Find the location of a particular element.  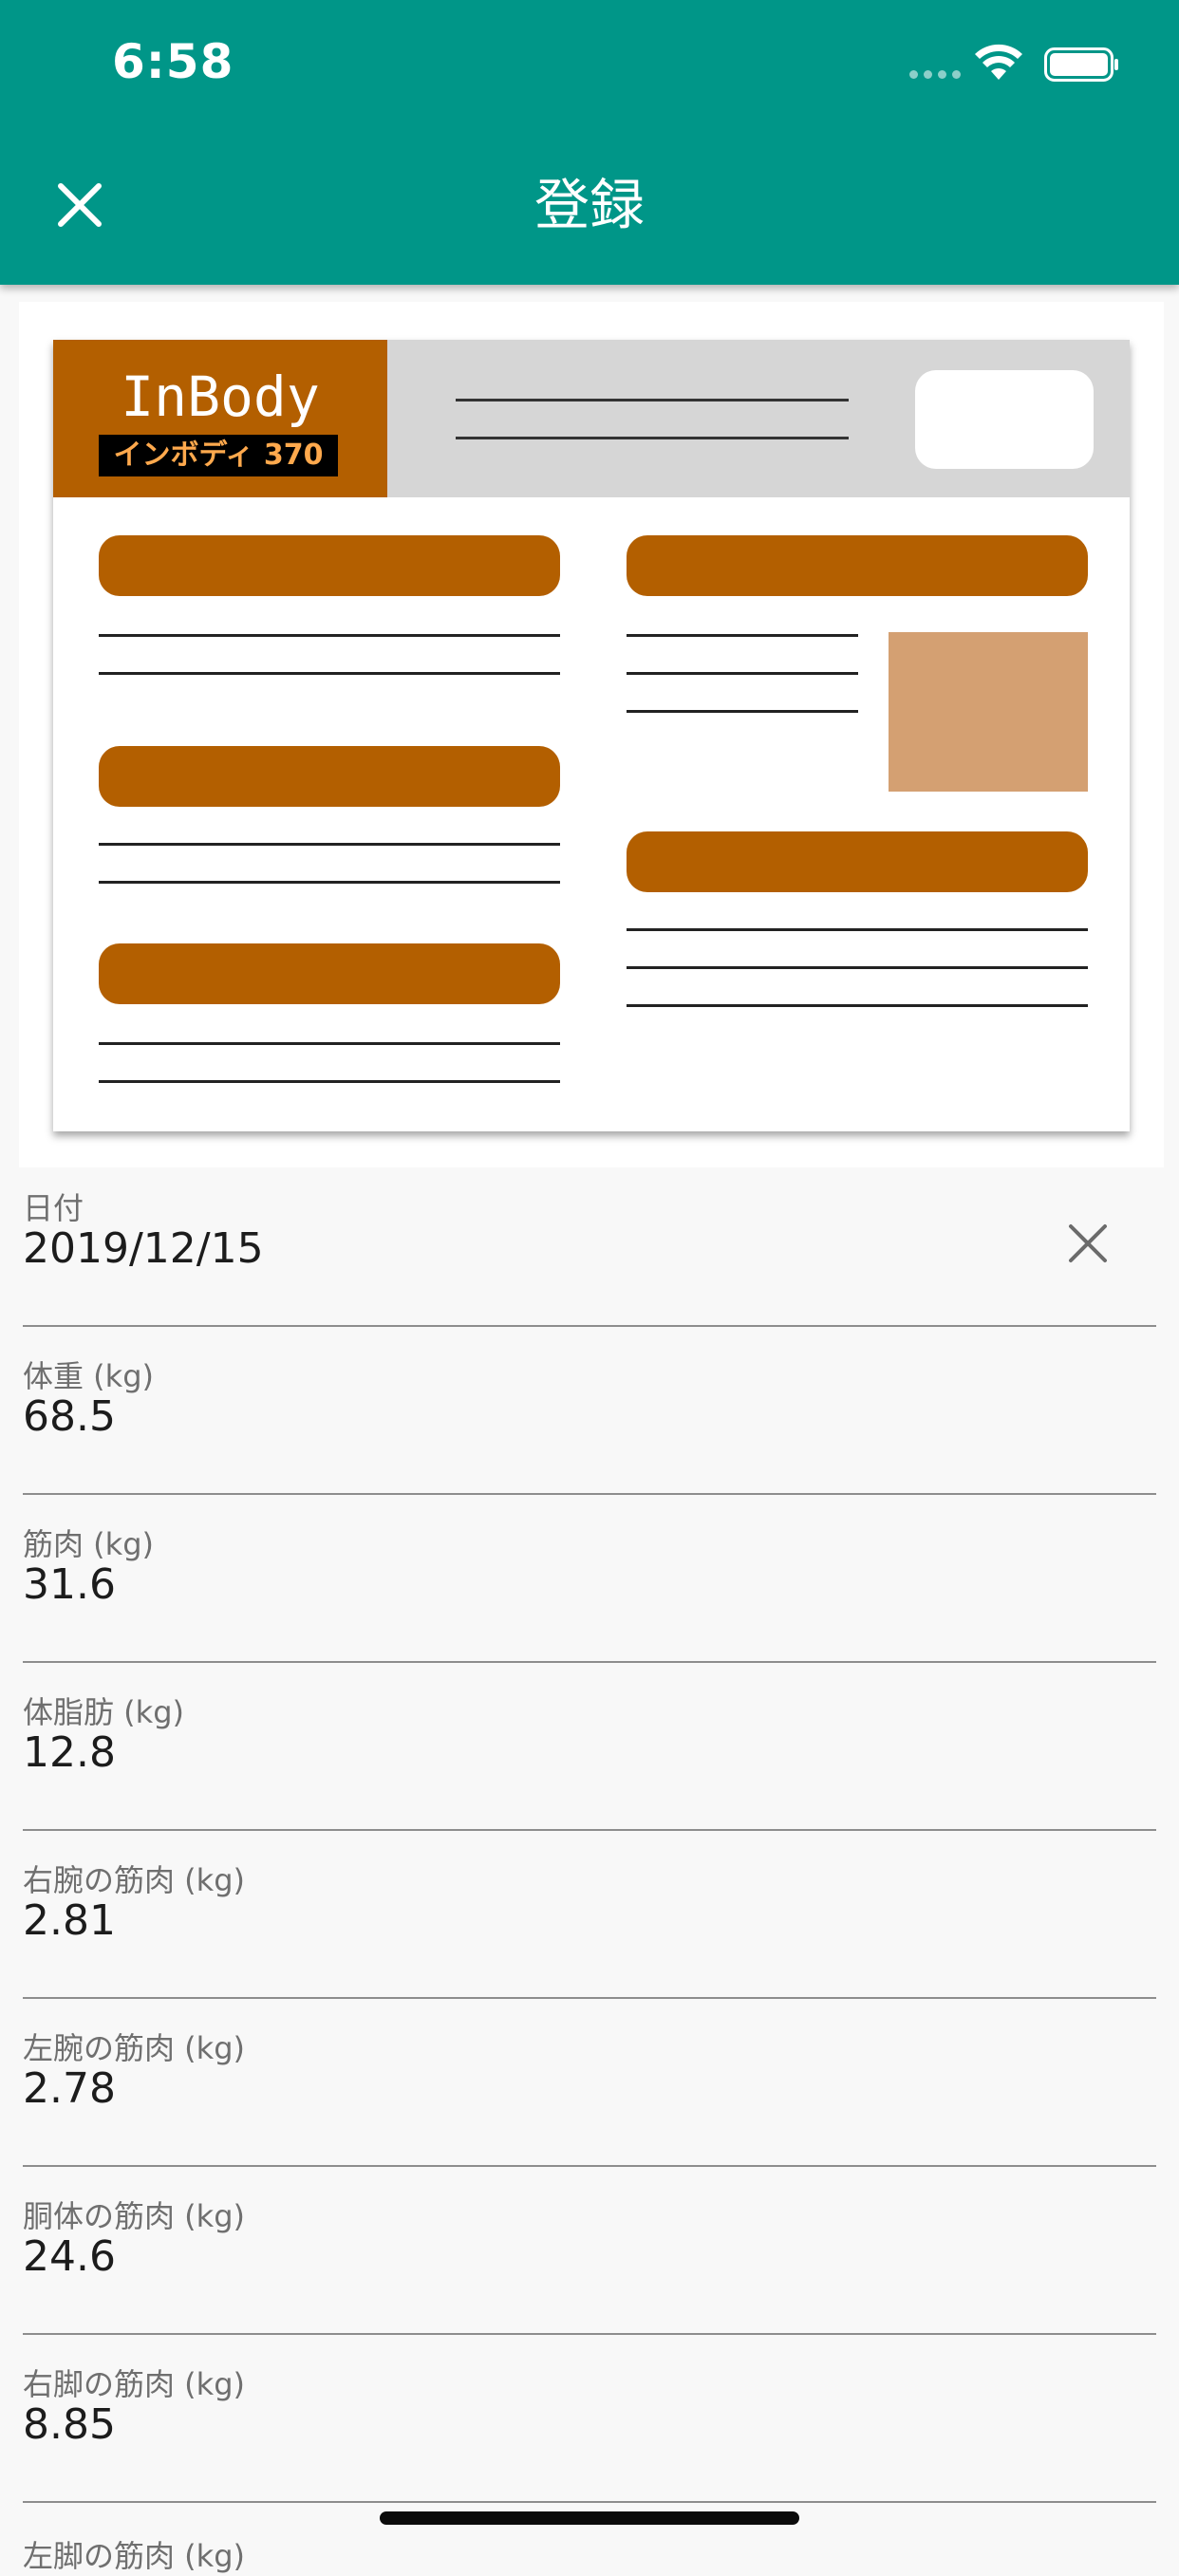

app-bar: 6:58 登録 is located at coordinates (589, 143).